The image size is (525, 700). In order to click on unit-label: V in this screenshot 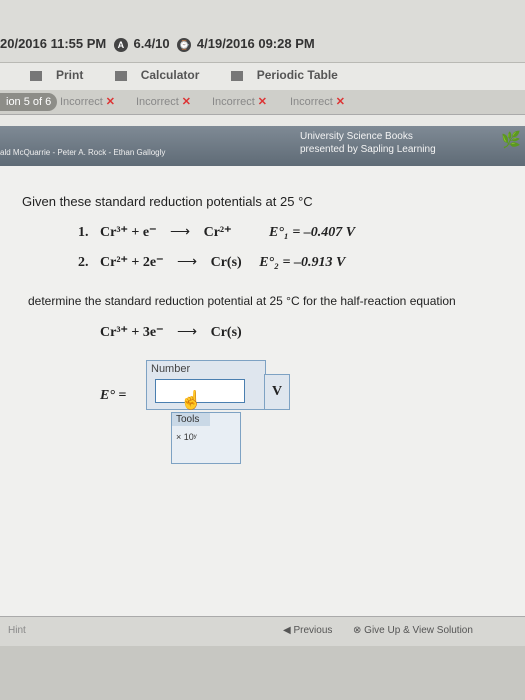, I will do `click(277, 392)`.